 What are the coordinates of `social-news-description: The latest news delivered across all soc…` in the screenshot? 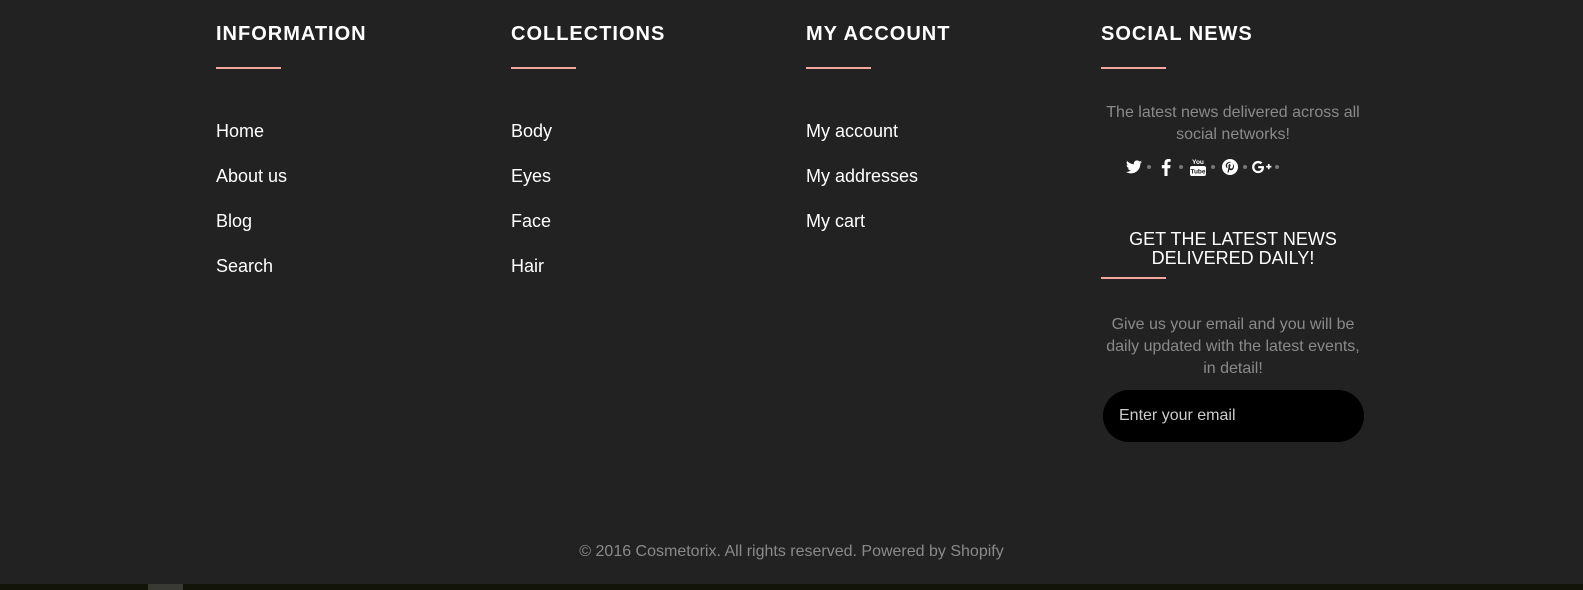 It's located at (1233, 123).